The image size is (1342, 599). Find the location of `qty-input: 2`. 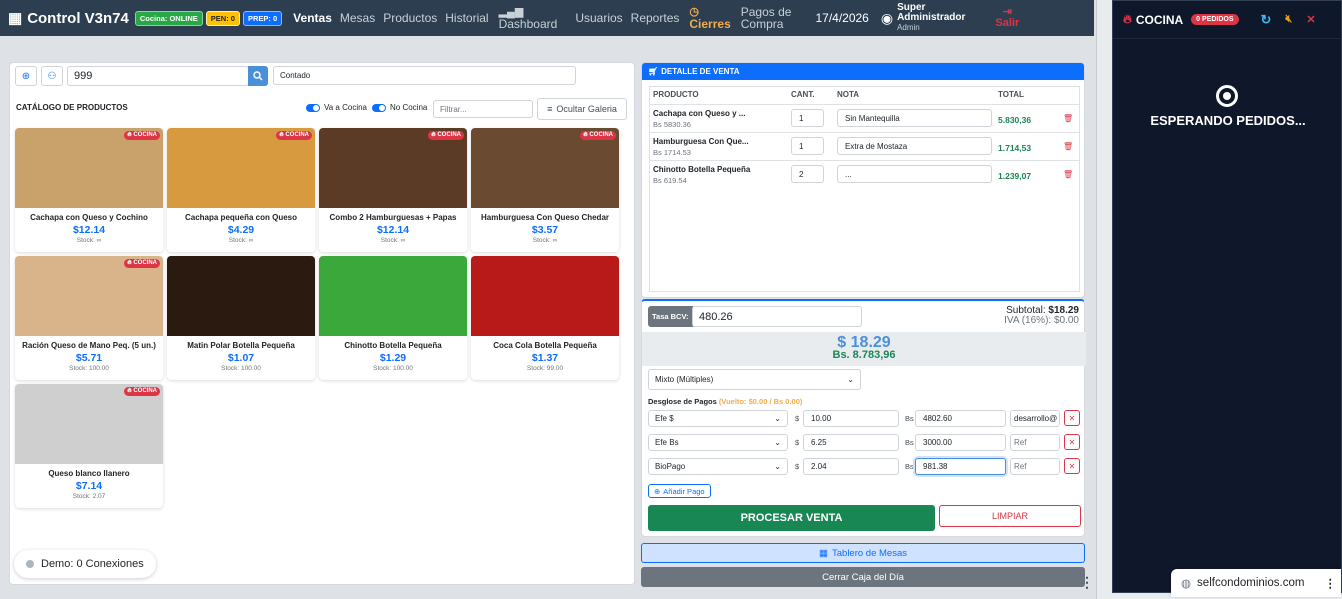

qty-input: 2 is located at coordinates (807, 174).